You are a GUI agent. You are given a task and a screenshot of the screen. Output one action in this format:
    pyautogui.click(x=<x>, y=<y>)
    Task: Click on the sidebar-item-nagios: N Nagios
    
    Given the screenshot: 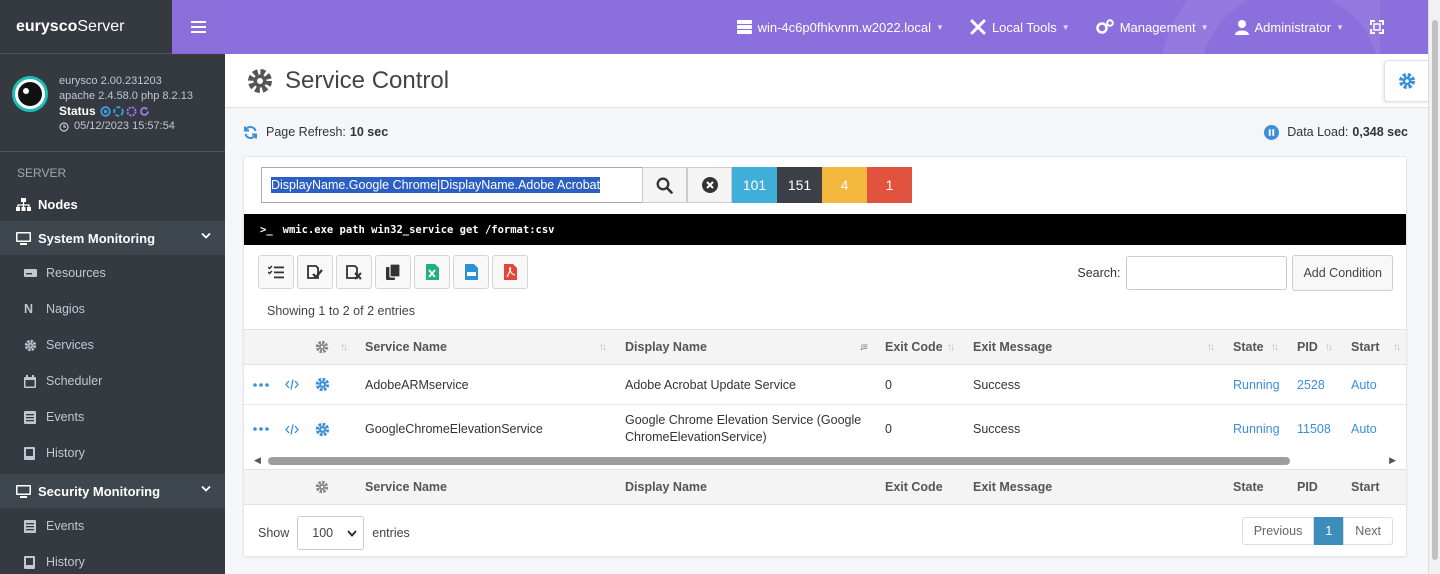 What is the action you would take?
    pyautogui.click(x=112, y=309)
    